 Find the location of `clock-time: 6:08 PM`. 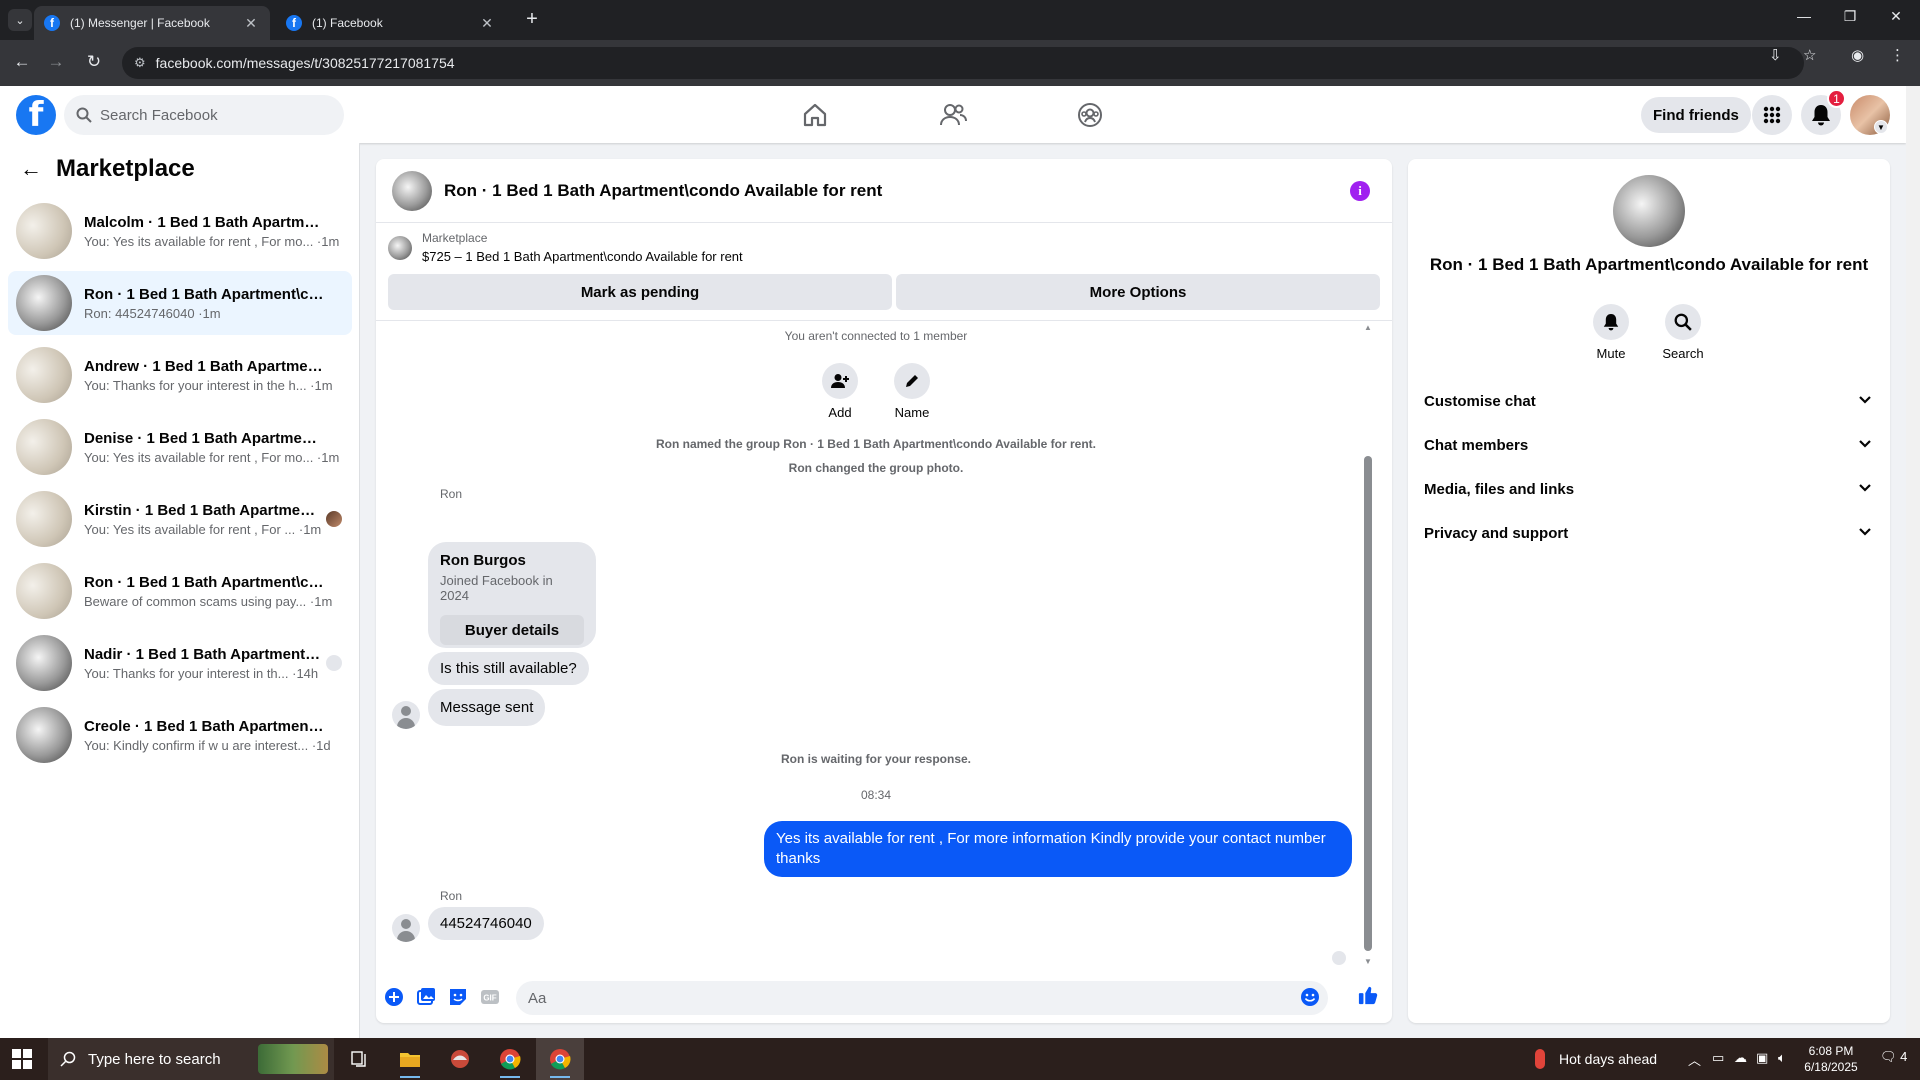

clock-time: 6:08 PM is located at coordinates (1831, 1051).